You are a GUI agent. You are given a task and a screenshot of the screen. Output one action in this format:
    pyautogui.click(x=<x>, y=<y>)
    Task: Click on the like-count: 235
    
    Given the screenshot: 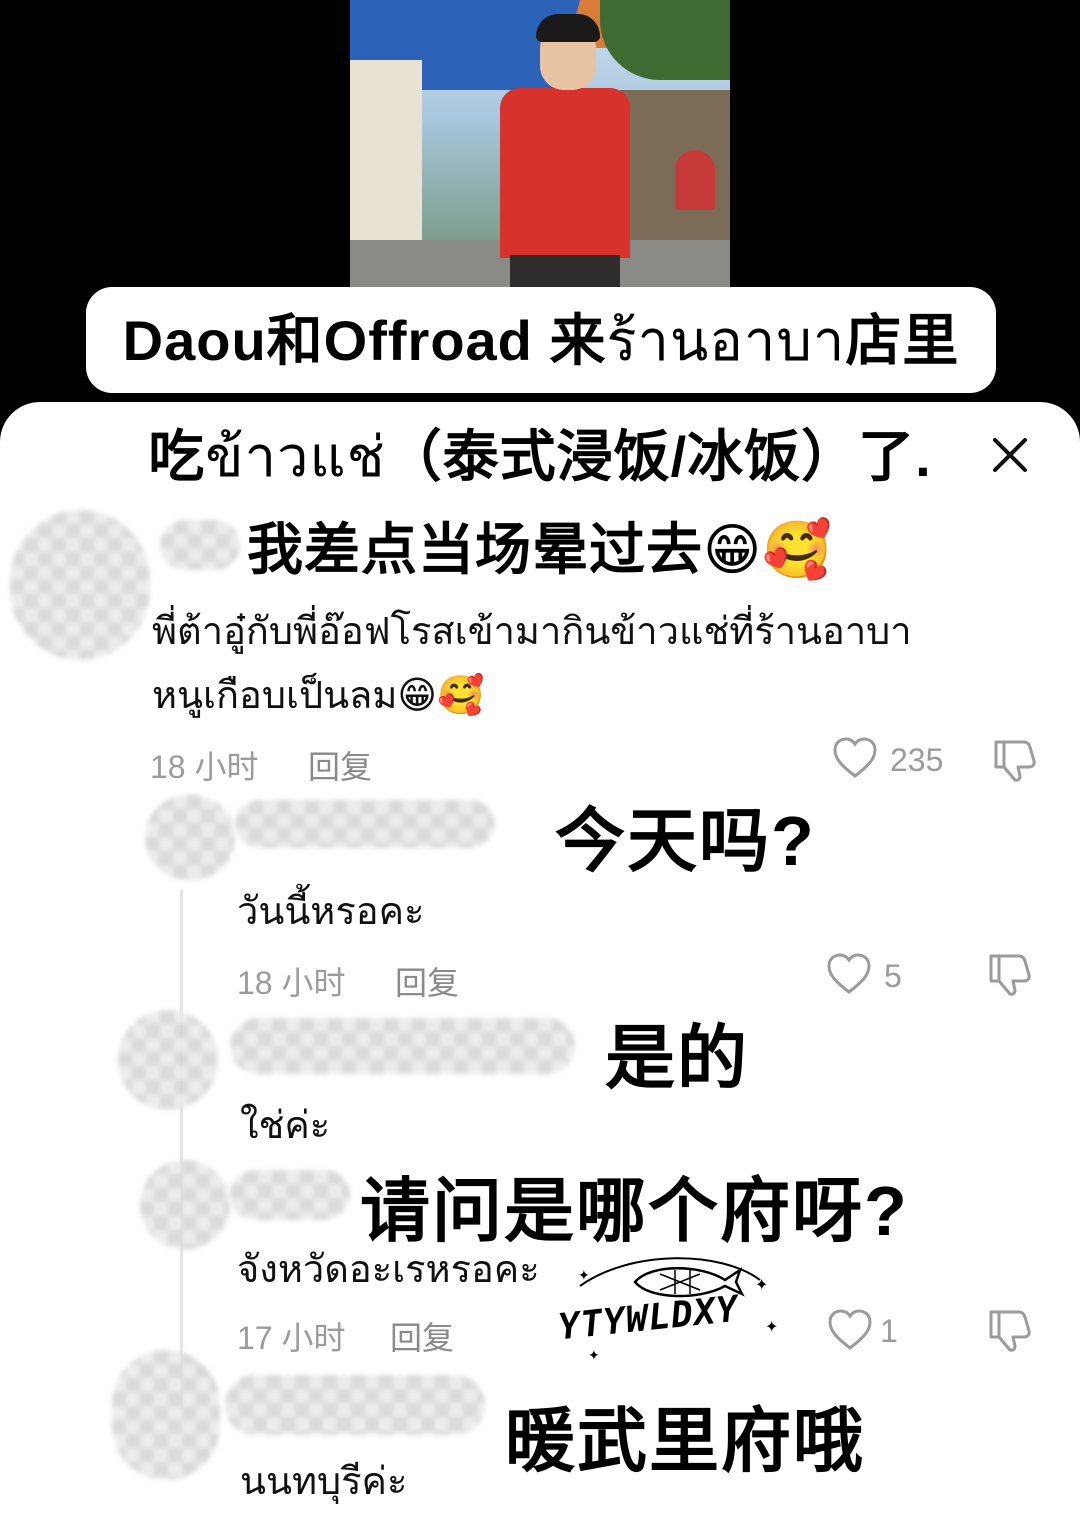 What is the action you would take?
    pyautogui.click(x=917, y=760)
    